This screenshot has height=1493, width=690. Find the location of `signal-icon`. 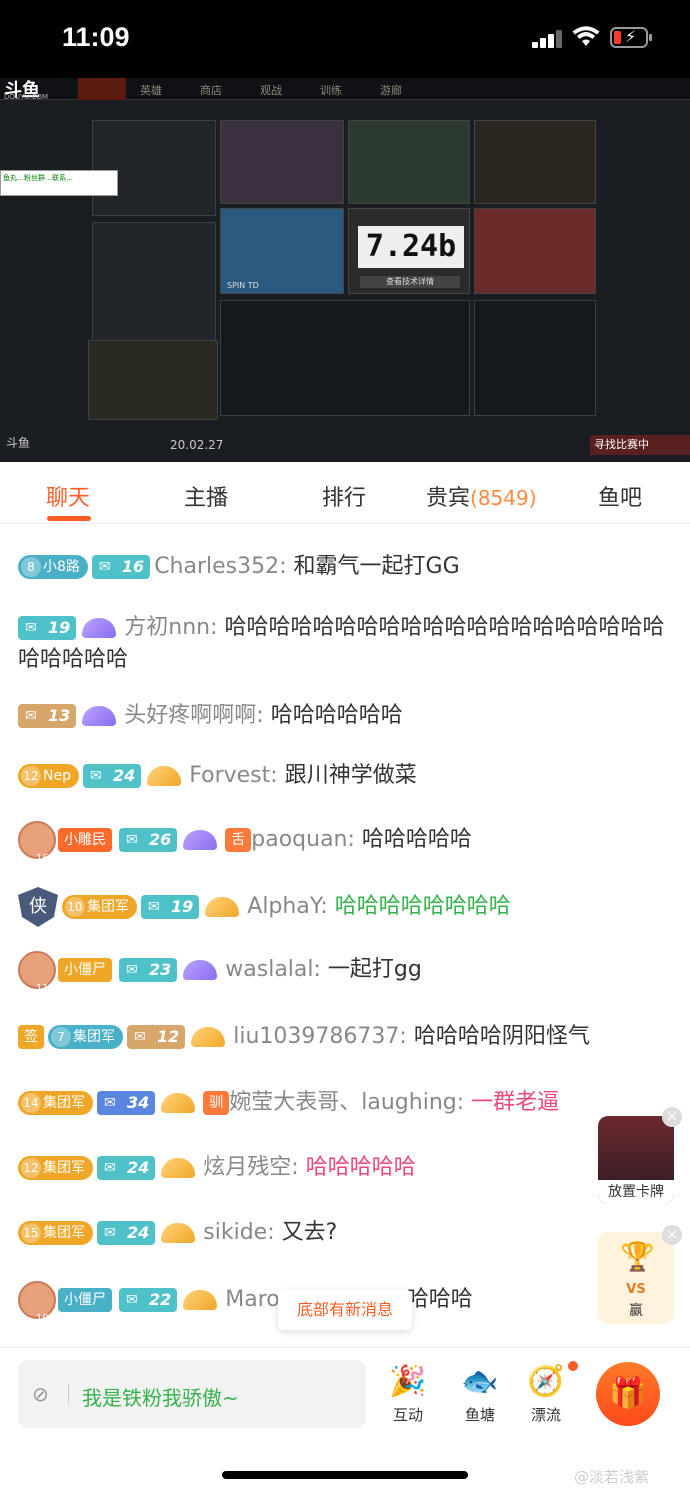

signal-icon is located at coordinates (548, 39).